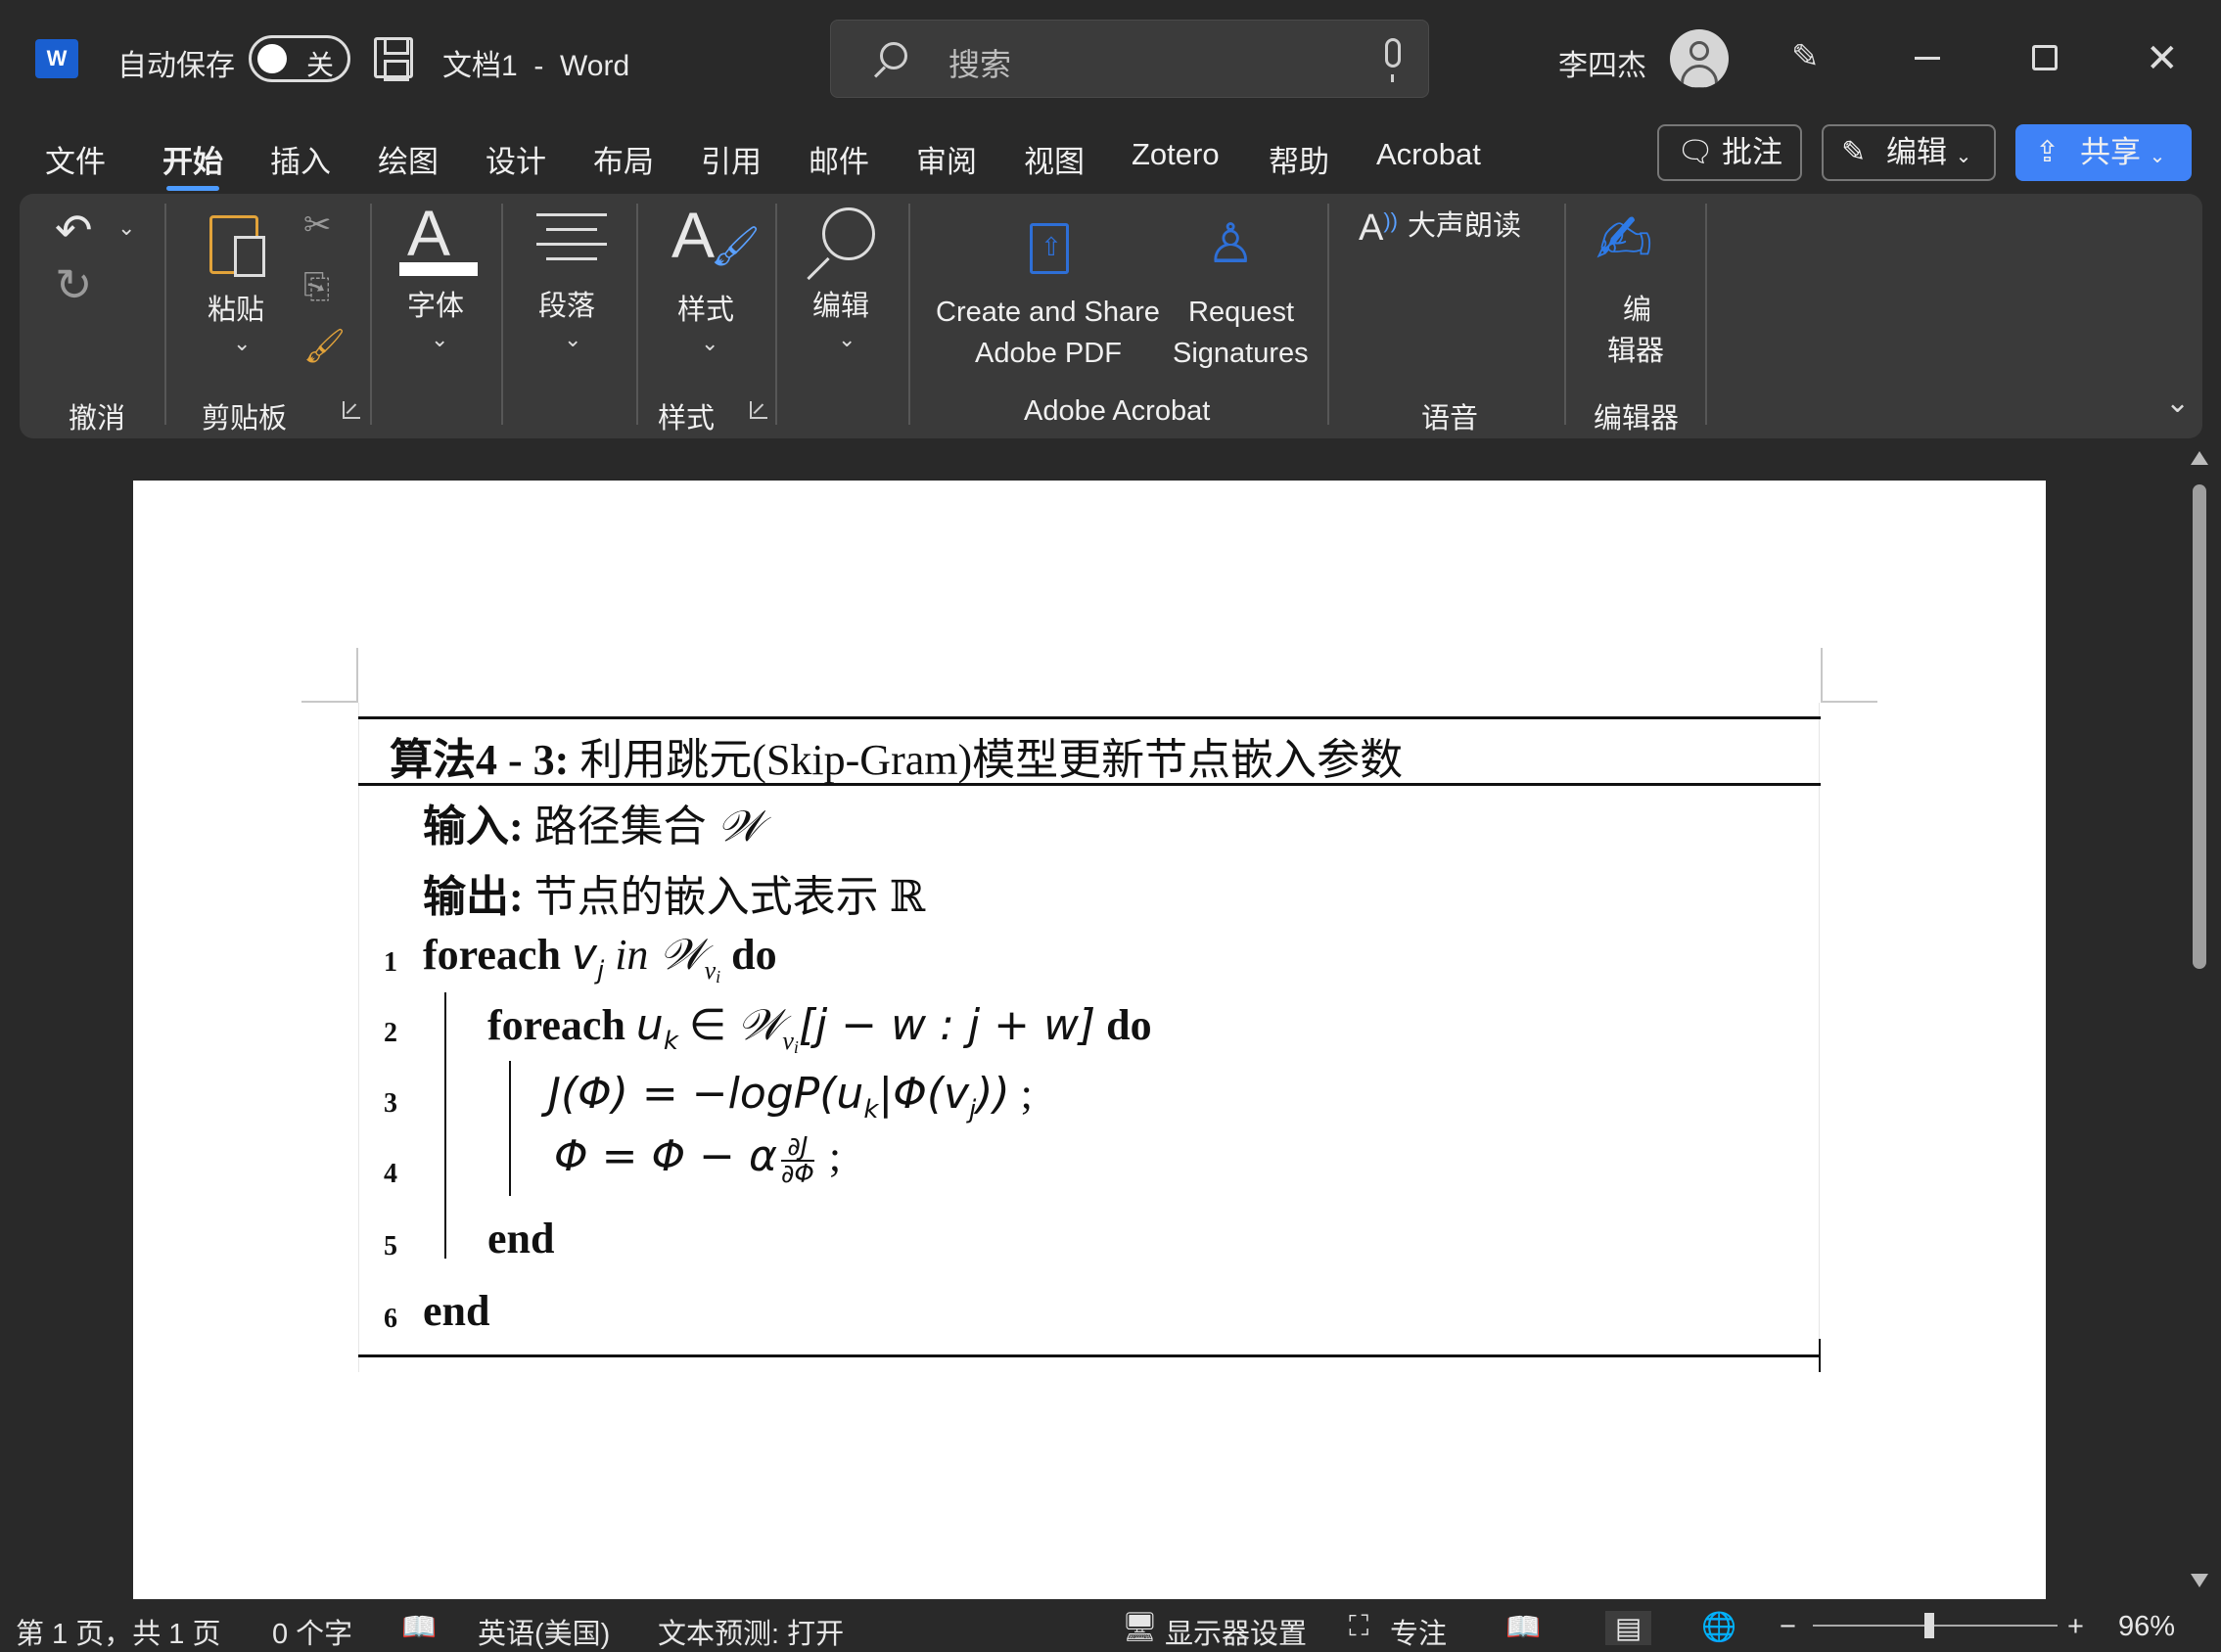 This screenshot has height=1652, width=2221. What do you see at coordinates (841, 244) in the screenshot?
I see `find-icon` at bounding box center [841, 244].